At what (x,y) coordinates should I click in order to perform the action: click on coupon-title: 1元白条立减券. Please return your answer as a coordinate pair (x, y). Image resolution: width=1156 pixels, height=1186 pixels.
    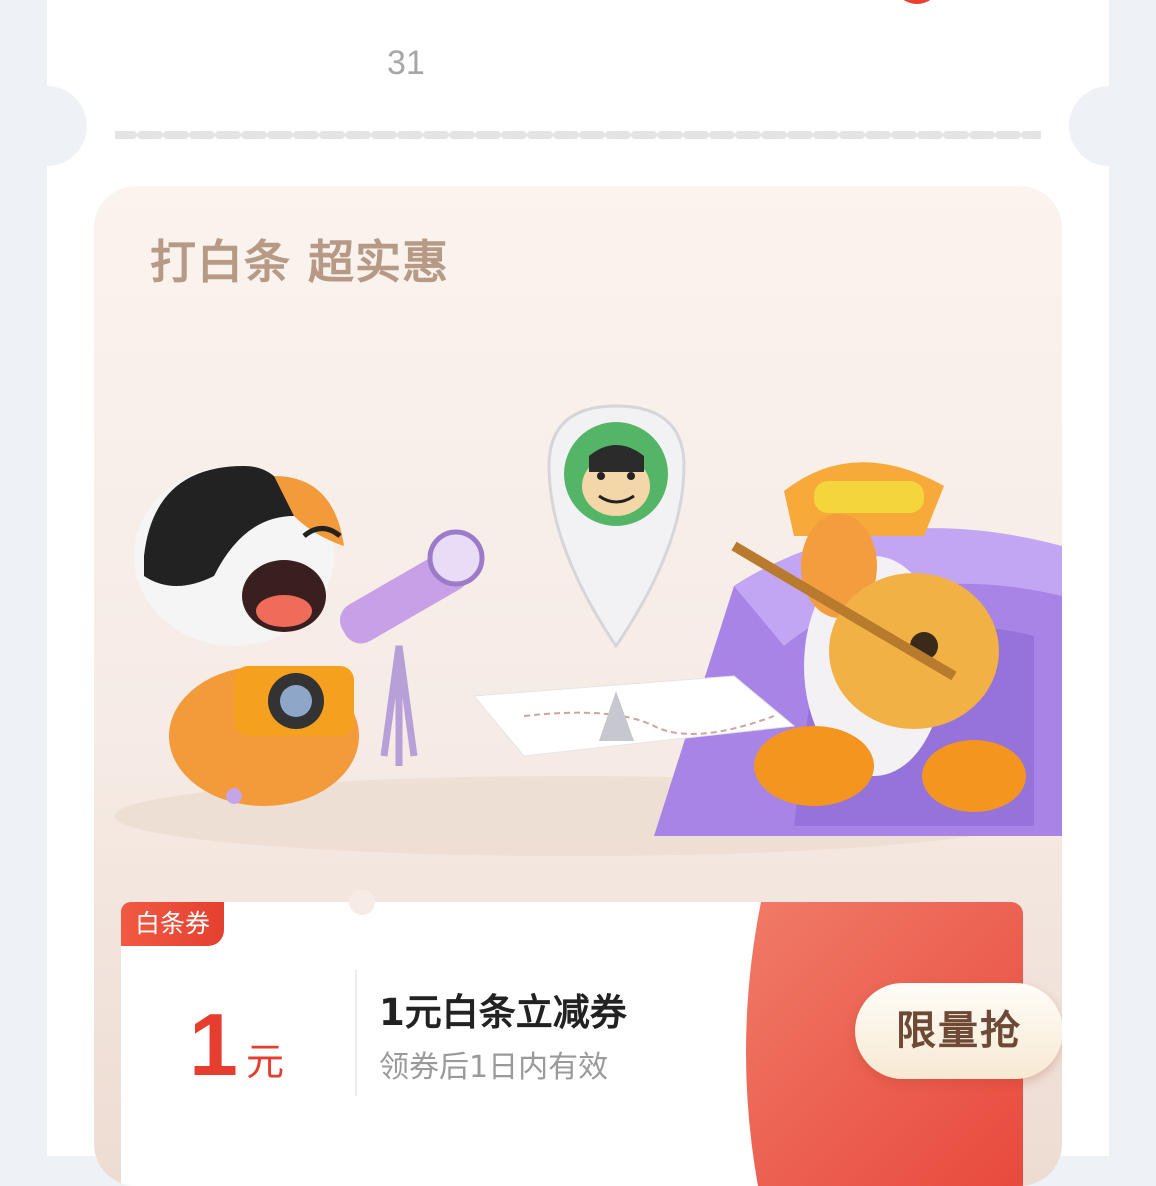
    Looking at the image, I should click on (503, 1012).